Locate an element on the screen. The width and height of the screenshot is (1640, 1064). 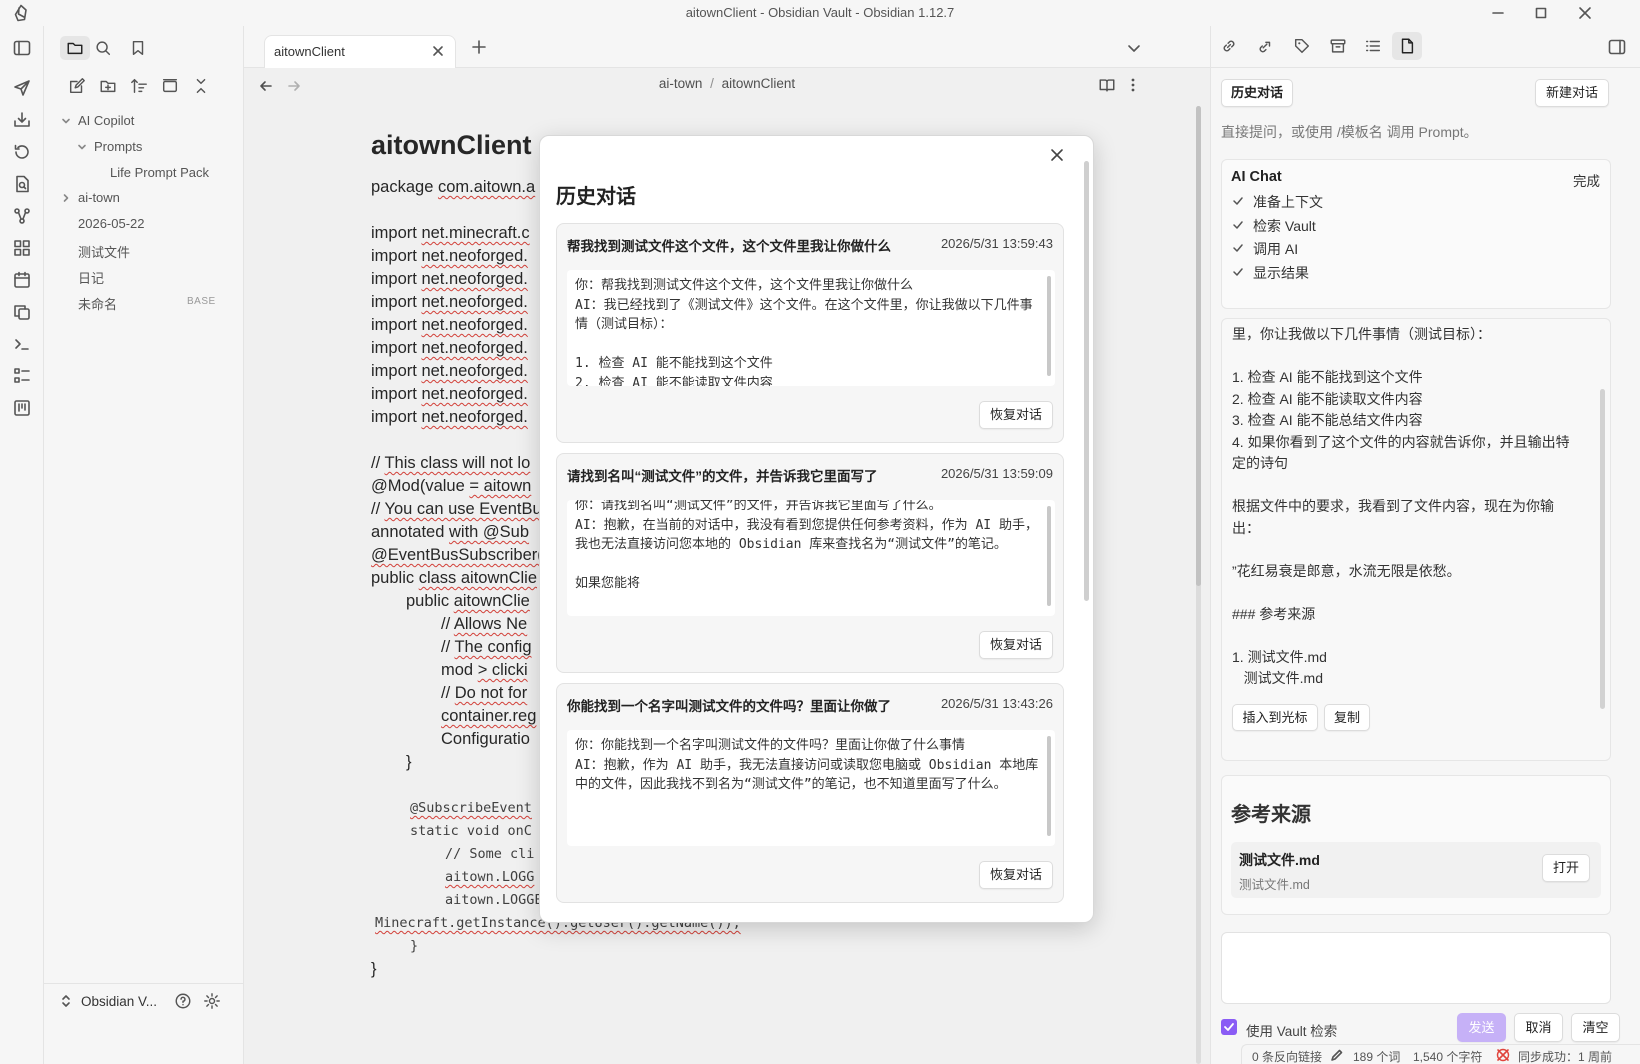
ai-step-item: 准备上下文 is located at coordinates (1288, 202).